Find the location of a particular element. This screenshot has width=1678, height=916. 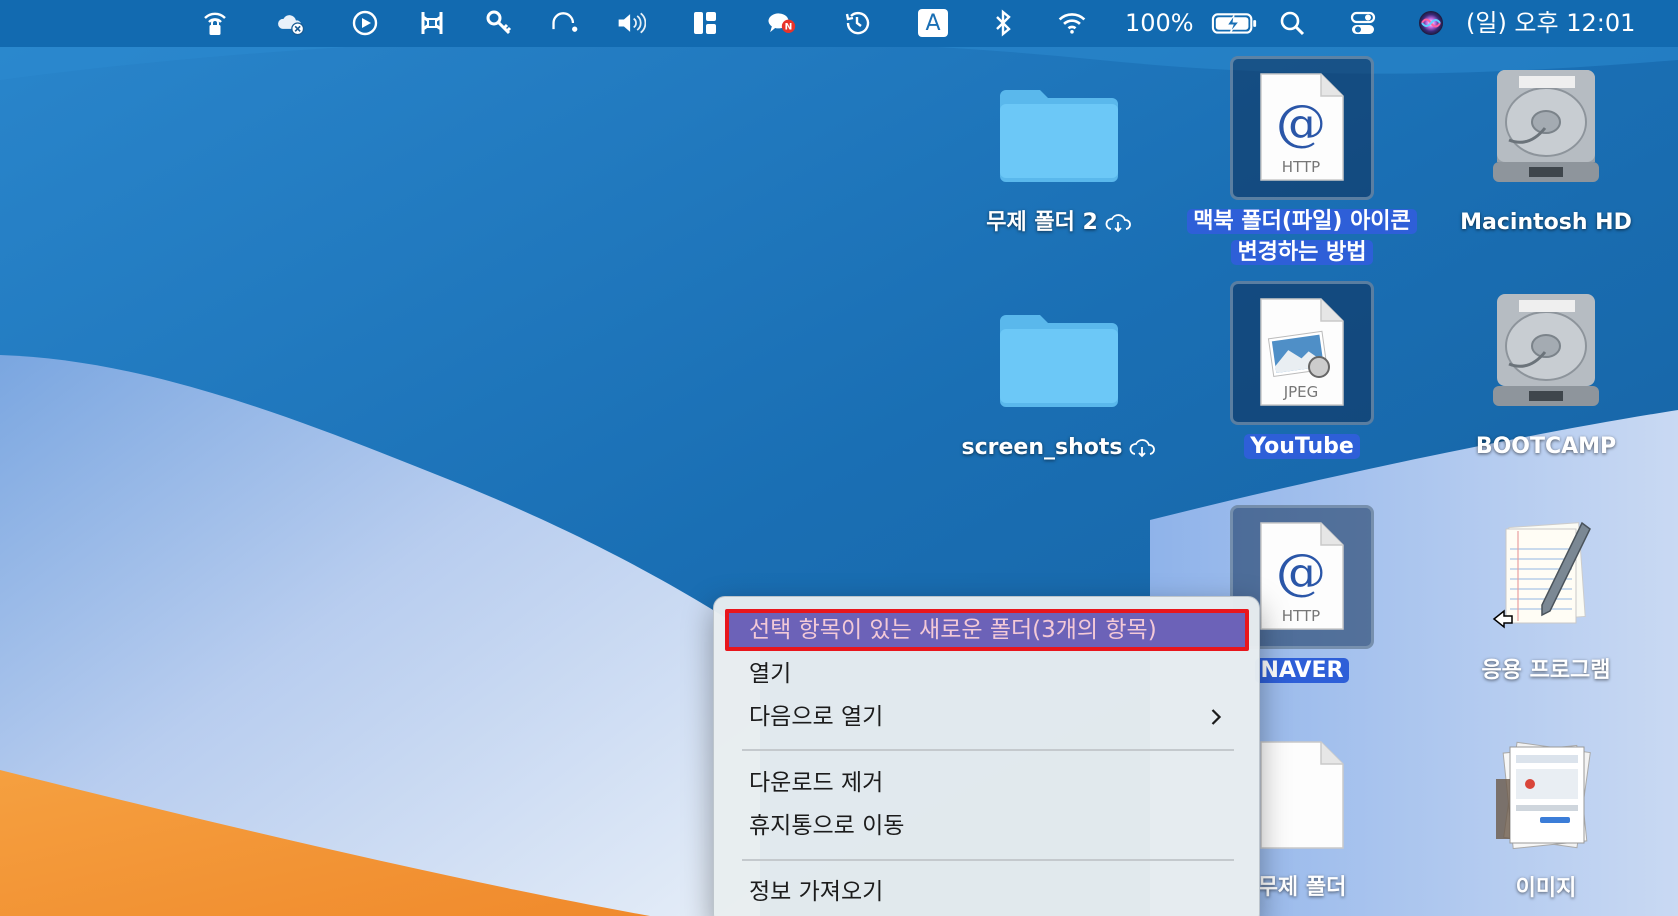

cloud-disconnected-icon is located at coordinates (291, 23).